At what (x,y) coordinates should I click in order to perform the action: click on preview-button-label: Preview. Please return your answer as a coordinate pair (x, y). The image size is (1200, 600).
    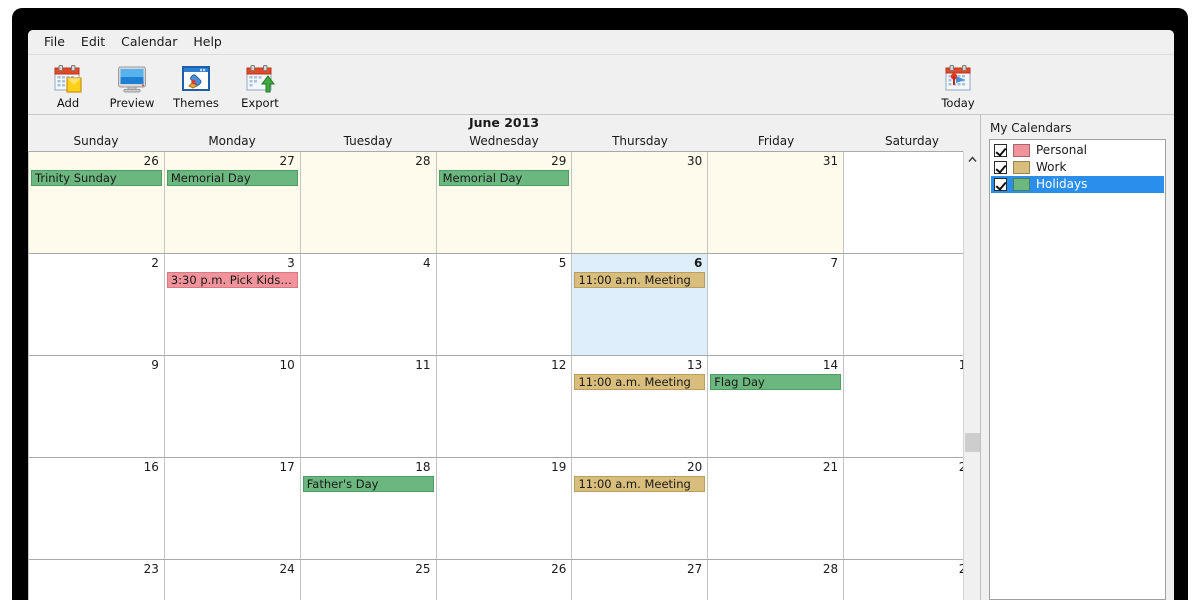
    Looking at the image, I should click on (132, 103).